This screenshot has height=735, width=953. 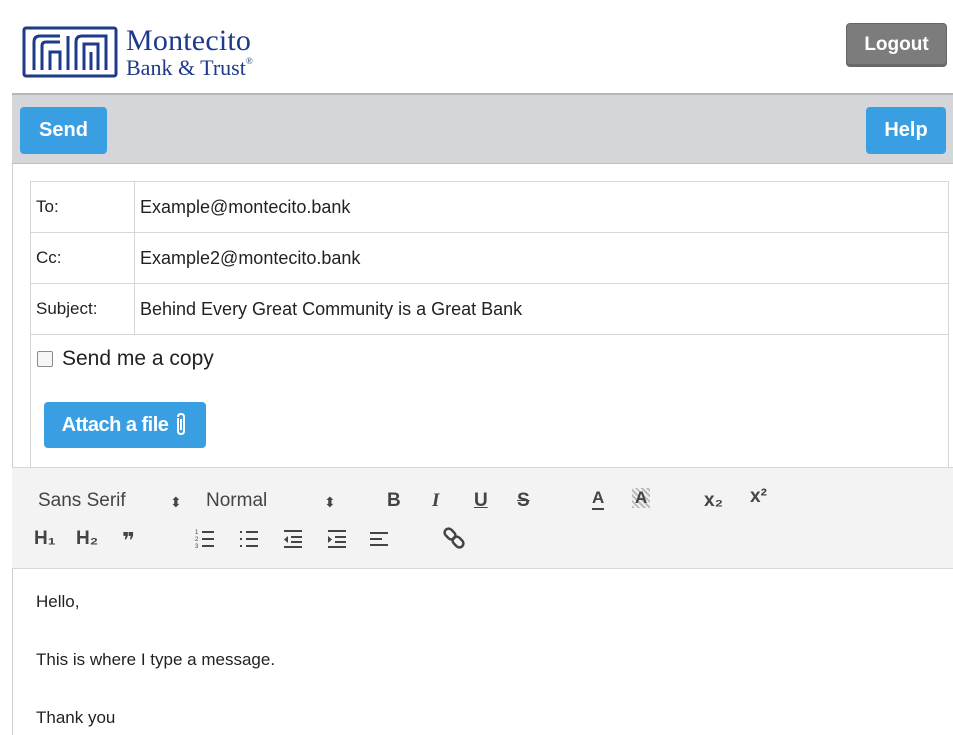 What do you see at coordinates (197, 547) in the screenshot?
I see `svg-text: 3` at bounding box center [197, 547].